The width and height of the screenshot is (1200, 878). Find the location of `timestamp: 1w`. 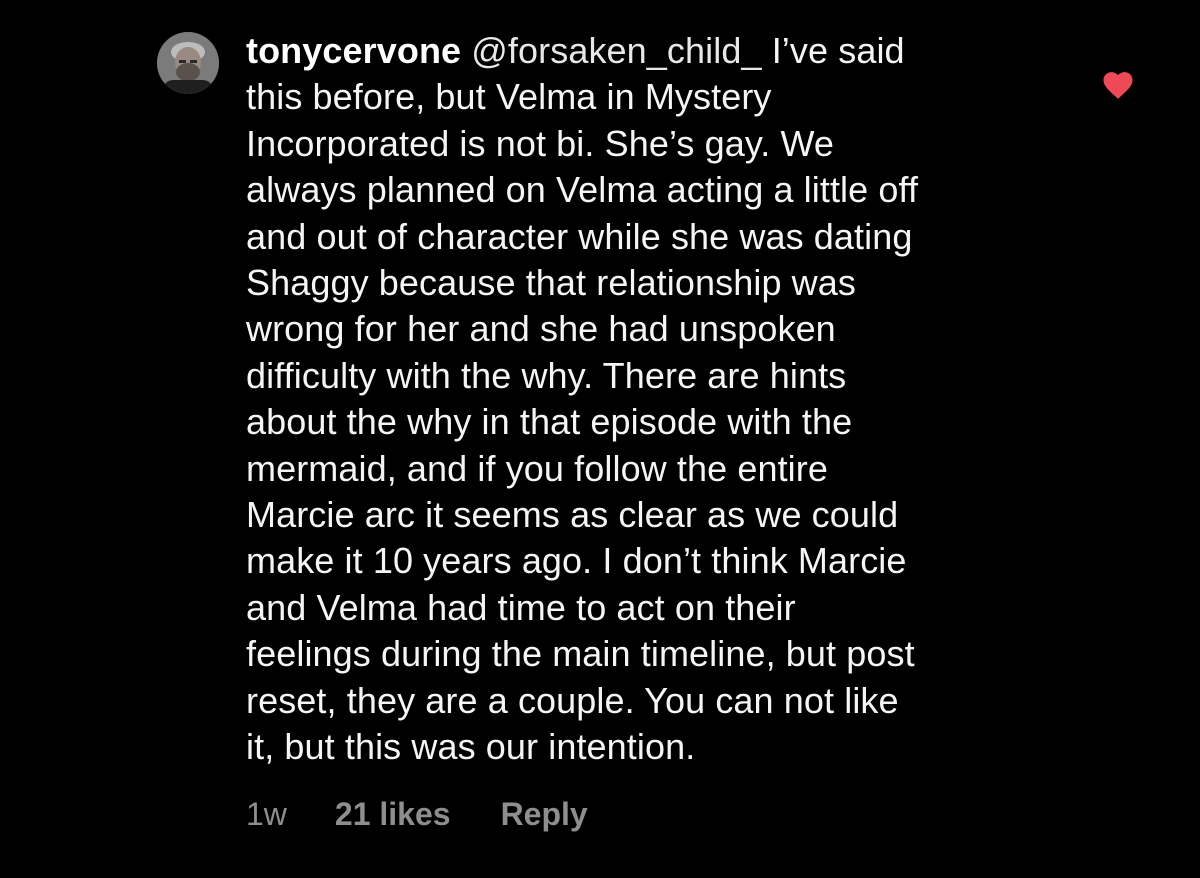

timestamp: 1w is located at coordinates (266, 814).